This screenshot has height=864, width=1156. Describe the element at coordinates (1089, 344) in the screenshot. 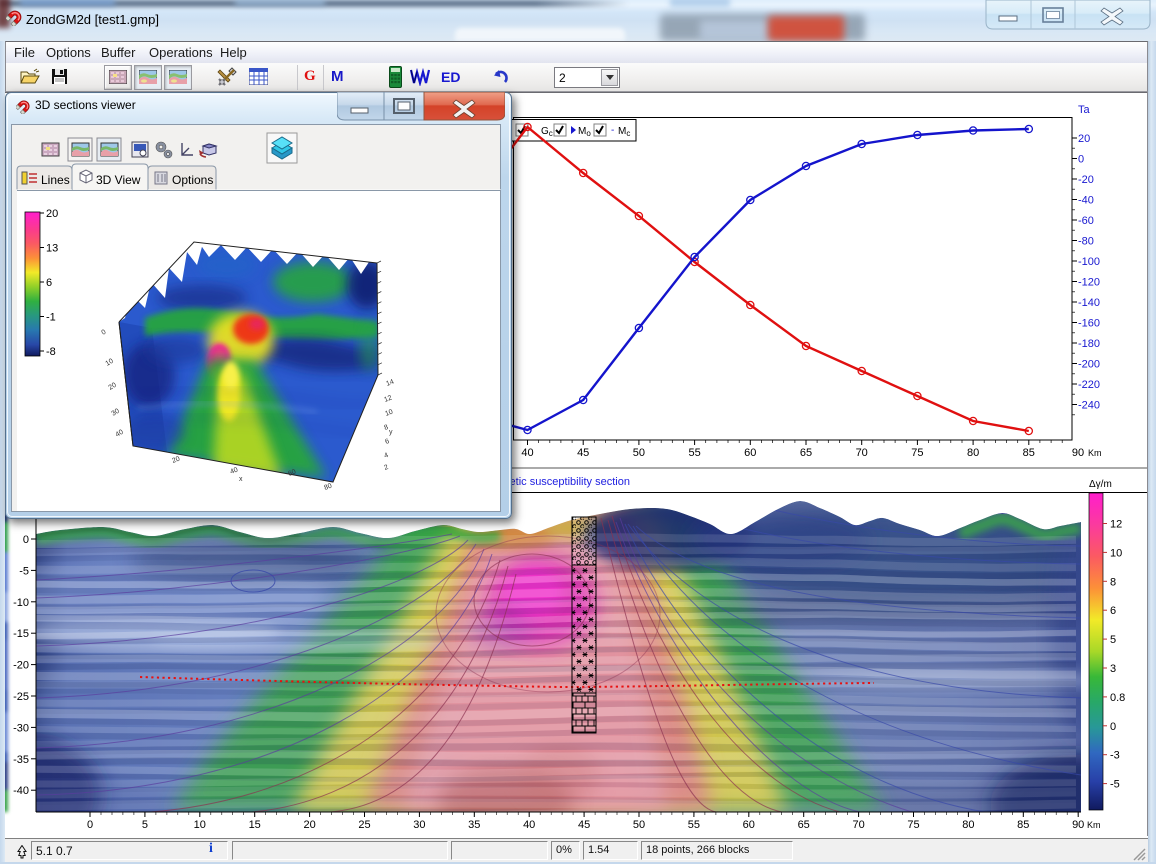

I see `svg-text: -180` at that location.